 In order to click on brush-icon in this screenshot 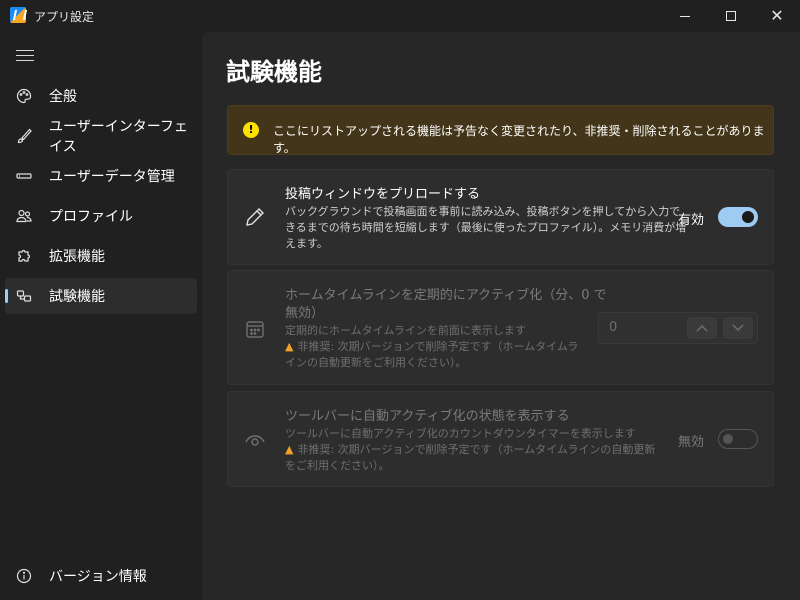, I will do `click(24, 136)`.